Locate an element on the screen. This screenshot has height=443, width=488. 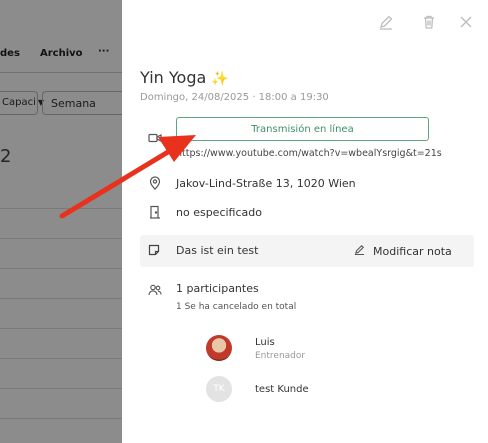
participant-name: Luis is located at coordinates (265, 342).